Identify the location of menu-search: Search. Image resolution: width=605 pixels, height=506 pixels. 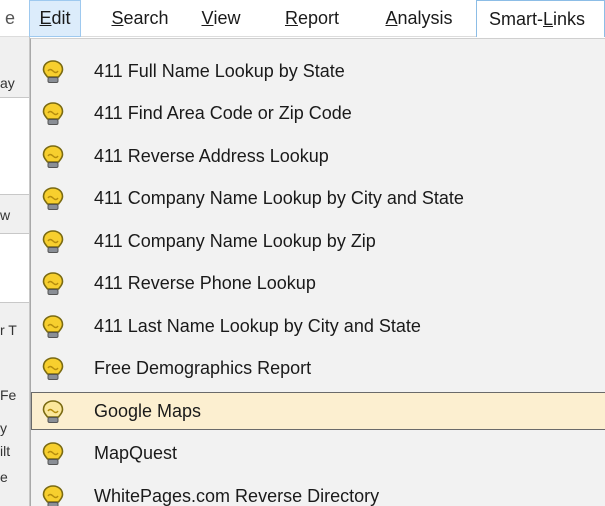
(140, 18).